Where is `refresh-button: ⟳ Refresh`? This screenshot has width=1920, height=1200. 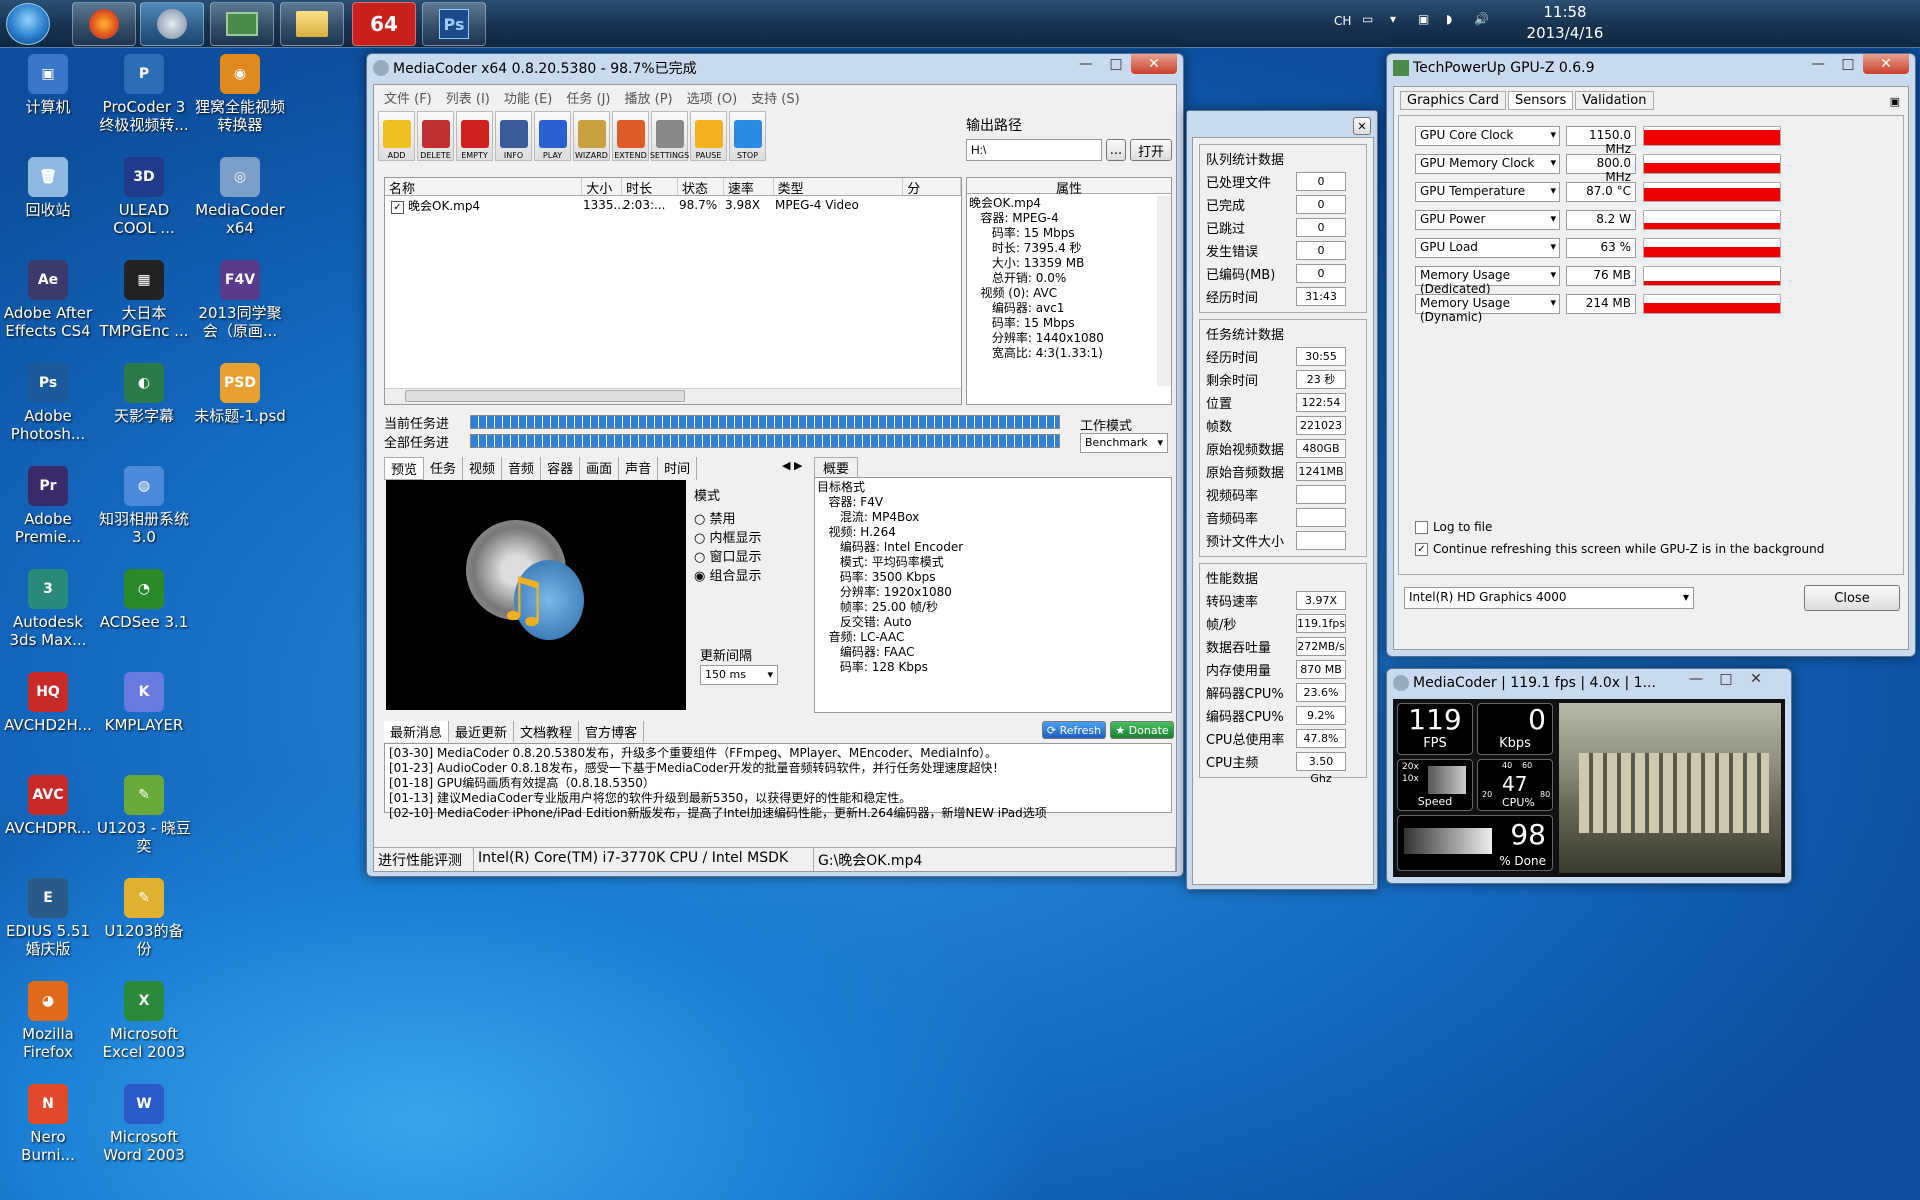 refresh-button: ⟳ Refresh is located at coordinates (1074, 730).